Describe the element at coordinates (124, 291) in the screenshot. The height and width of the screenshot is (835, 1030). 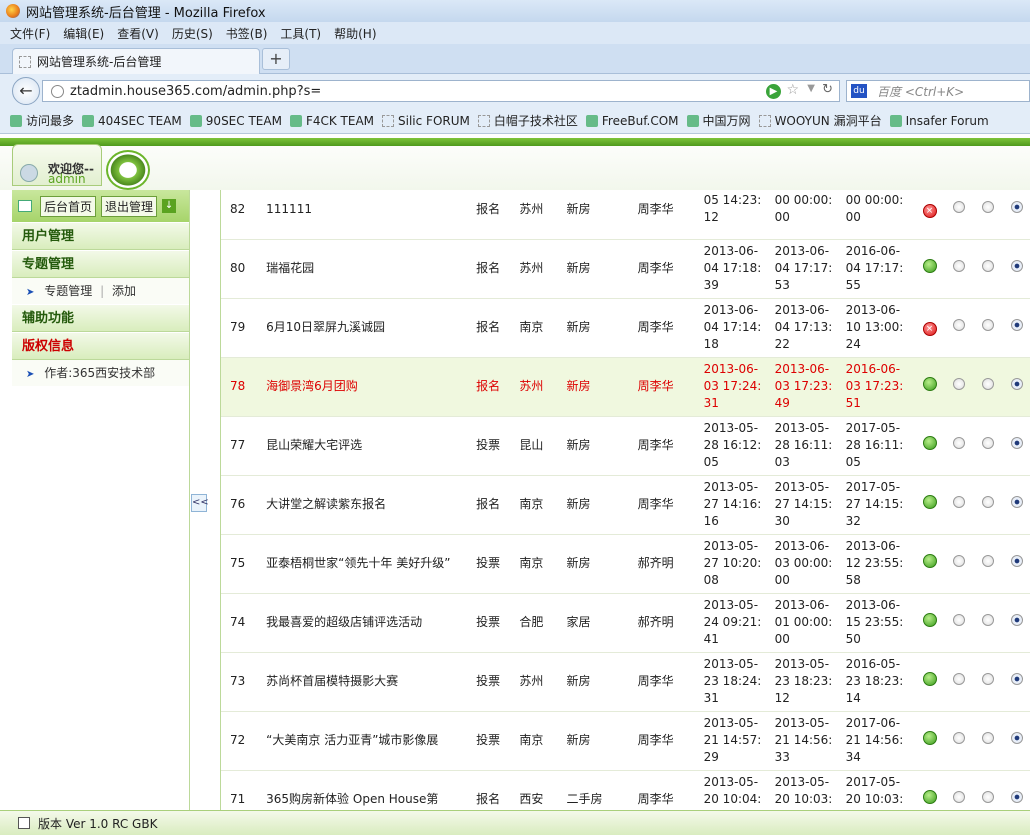
I see `topic-add-link: 添加` at that location.